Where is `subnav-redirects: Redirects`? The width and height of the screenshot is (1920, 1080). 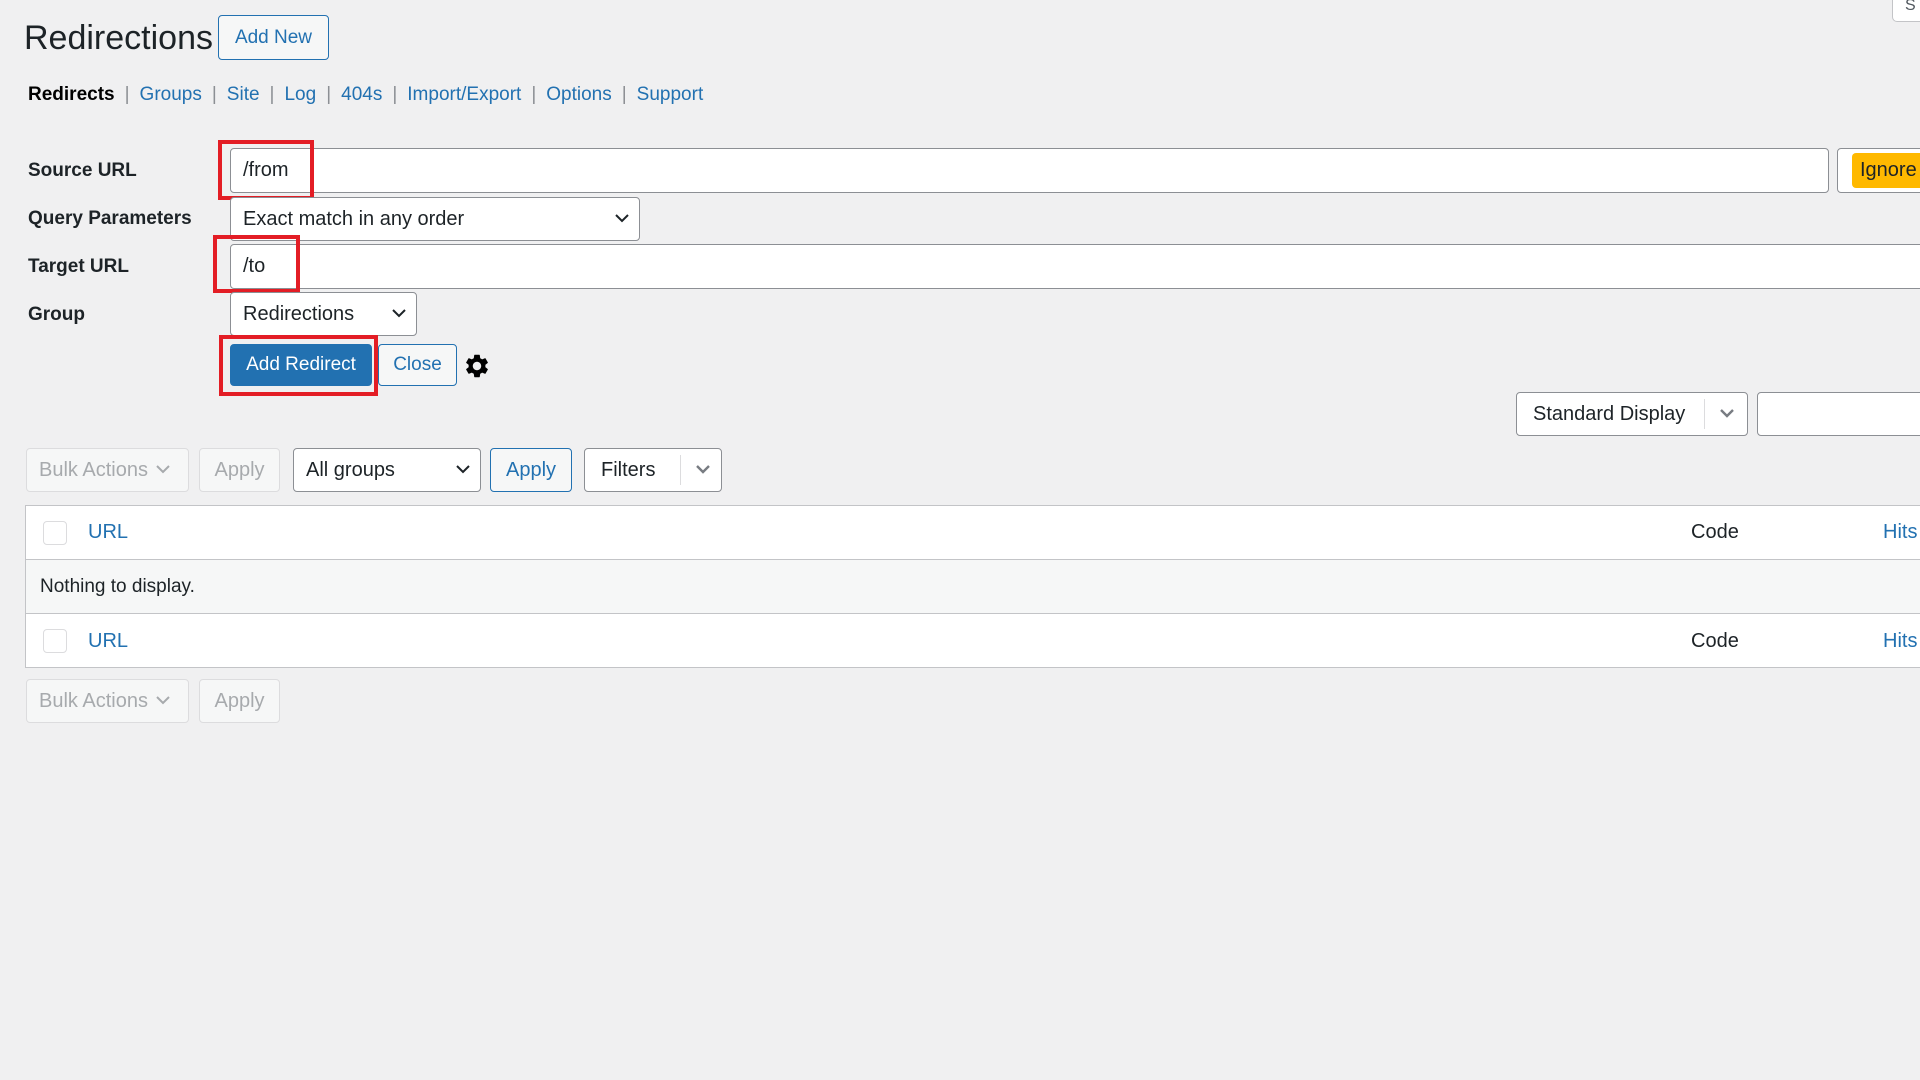 subnav-redirects: Redirects is located at coordinates (71, 95).